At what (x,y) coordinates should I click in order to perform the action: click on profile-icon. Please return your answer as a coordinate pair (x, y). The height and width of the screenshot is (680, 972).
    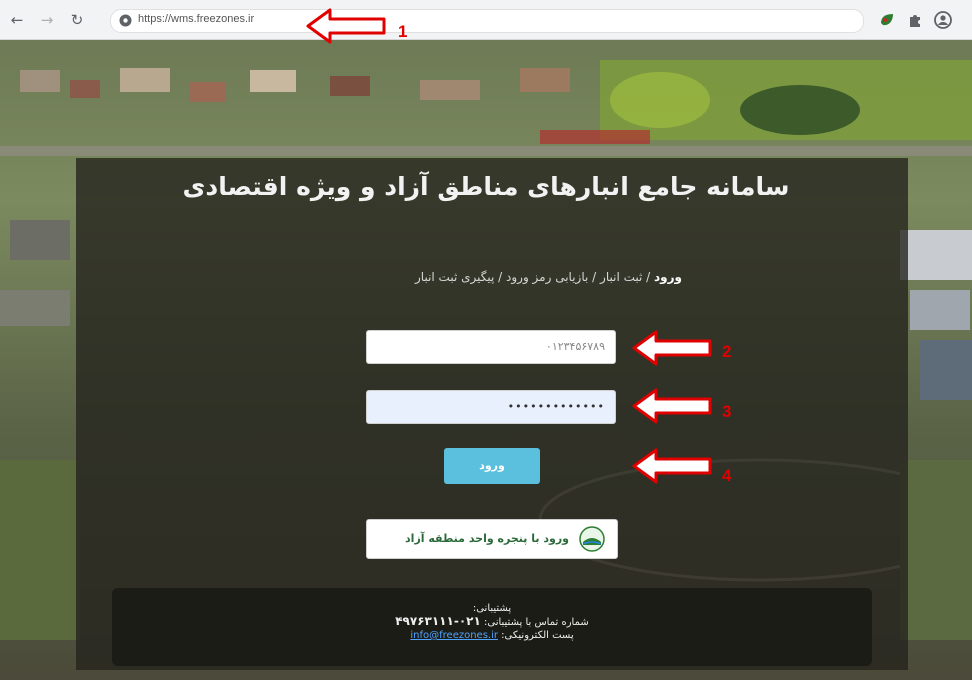
    Looking at the image, I should click on (943, 20).